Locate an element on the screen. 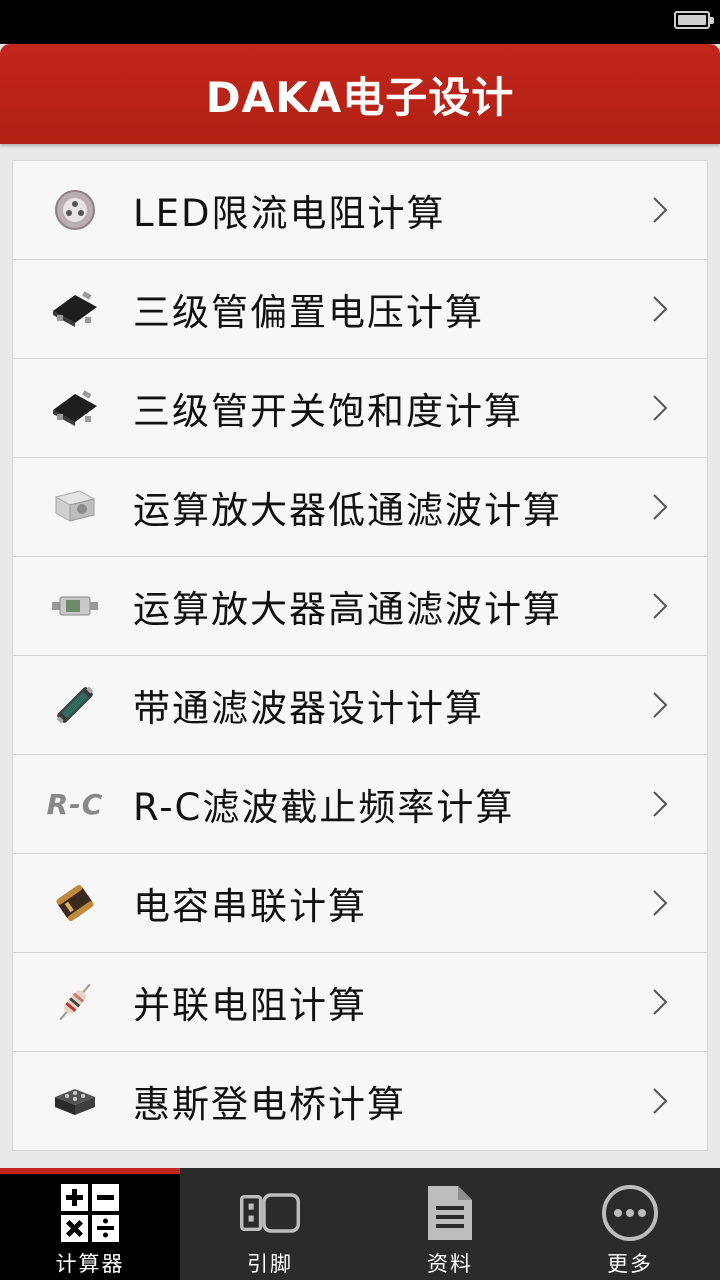 This screenshot has width=720, height=1280. list-item-transistor-switch: 三级管开关饱和度计算 is located at coordinates (360, 408).